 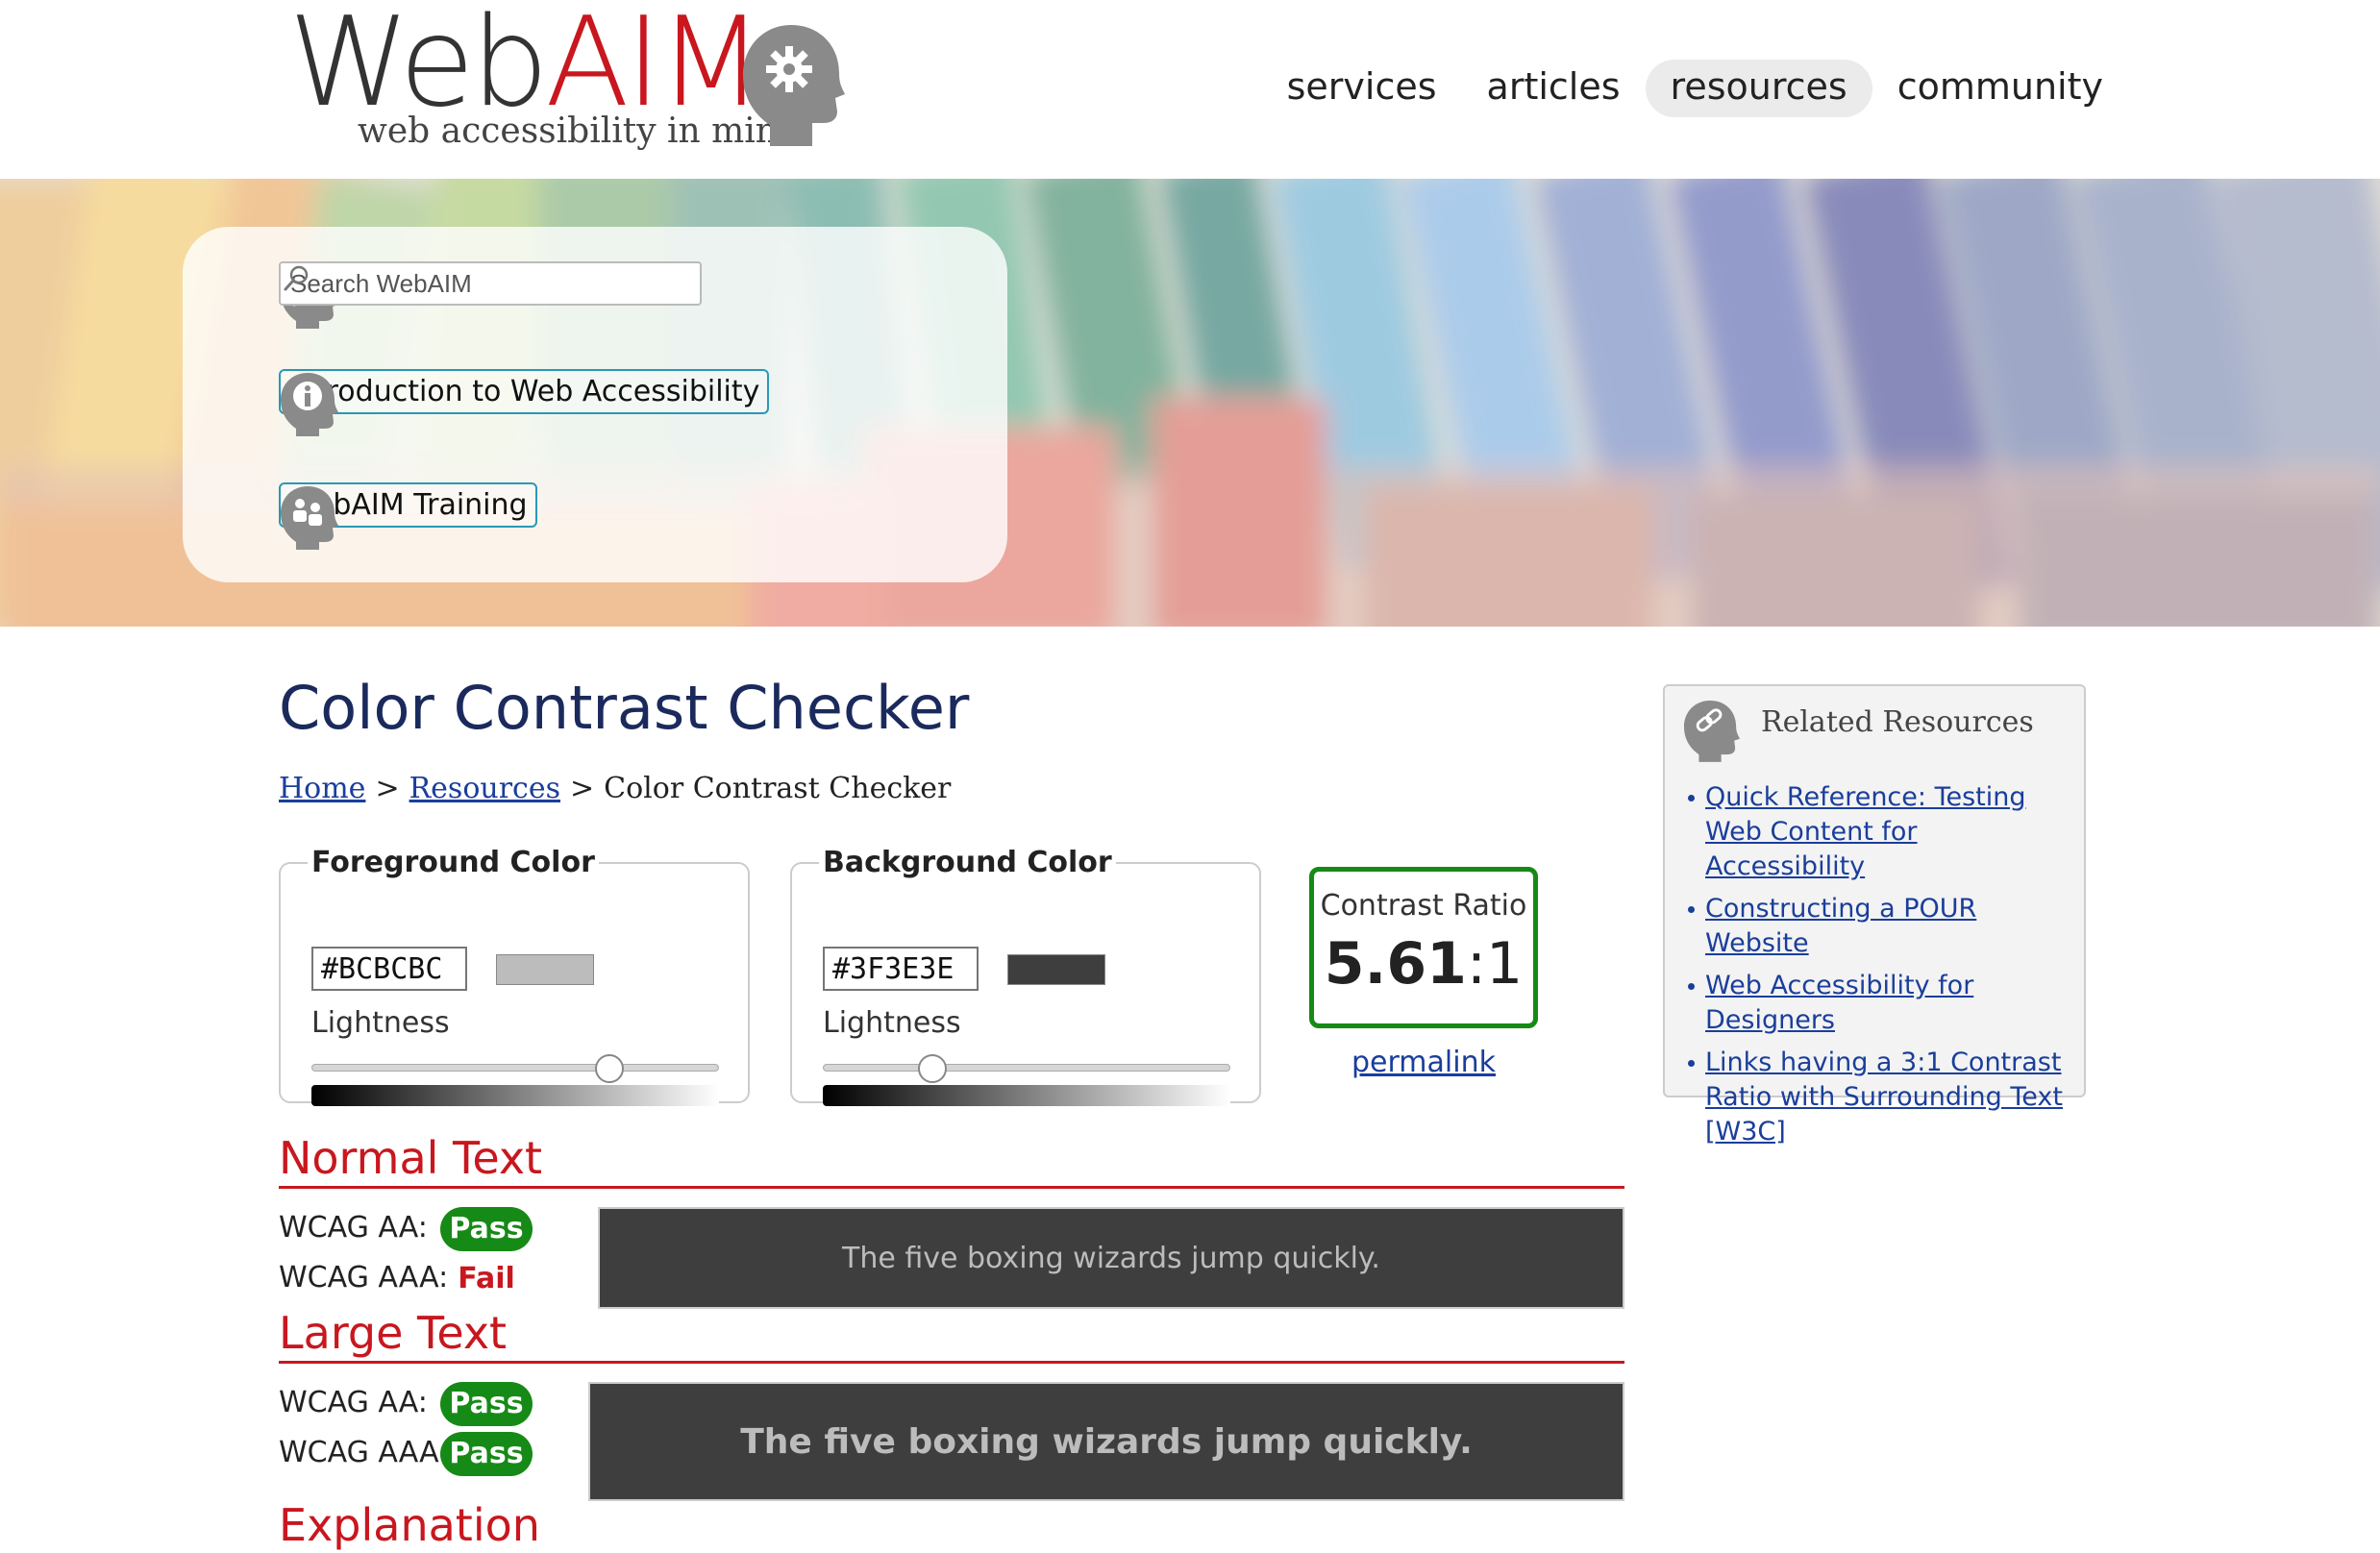 I want to click on large-text-sample: The five boxing wizards jump quickly., so click(x=1106, y=1441).